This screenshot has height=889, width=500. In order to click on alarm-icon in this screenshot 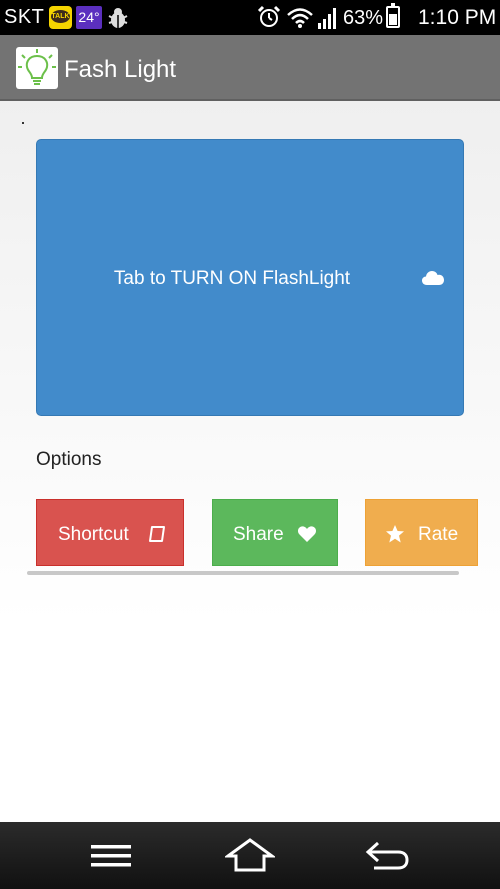, I will do `click(269, 16)`.